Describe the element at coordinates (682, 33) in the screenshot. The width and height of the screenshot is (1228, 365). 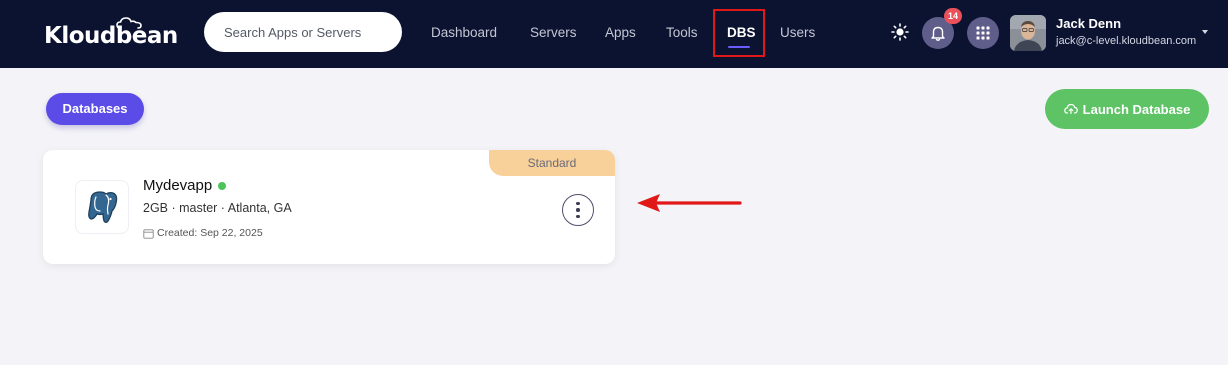
I see `nav-tools: Tools` at that location.